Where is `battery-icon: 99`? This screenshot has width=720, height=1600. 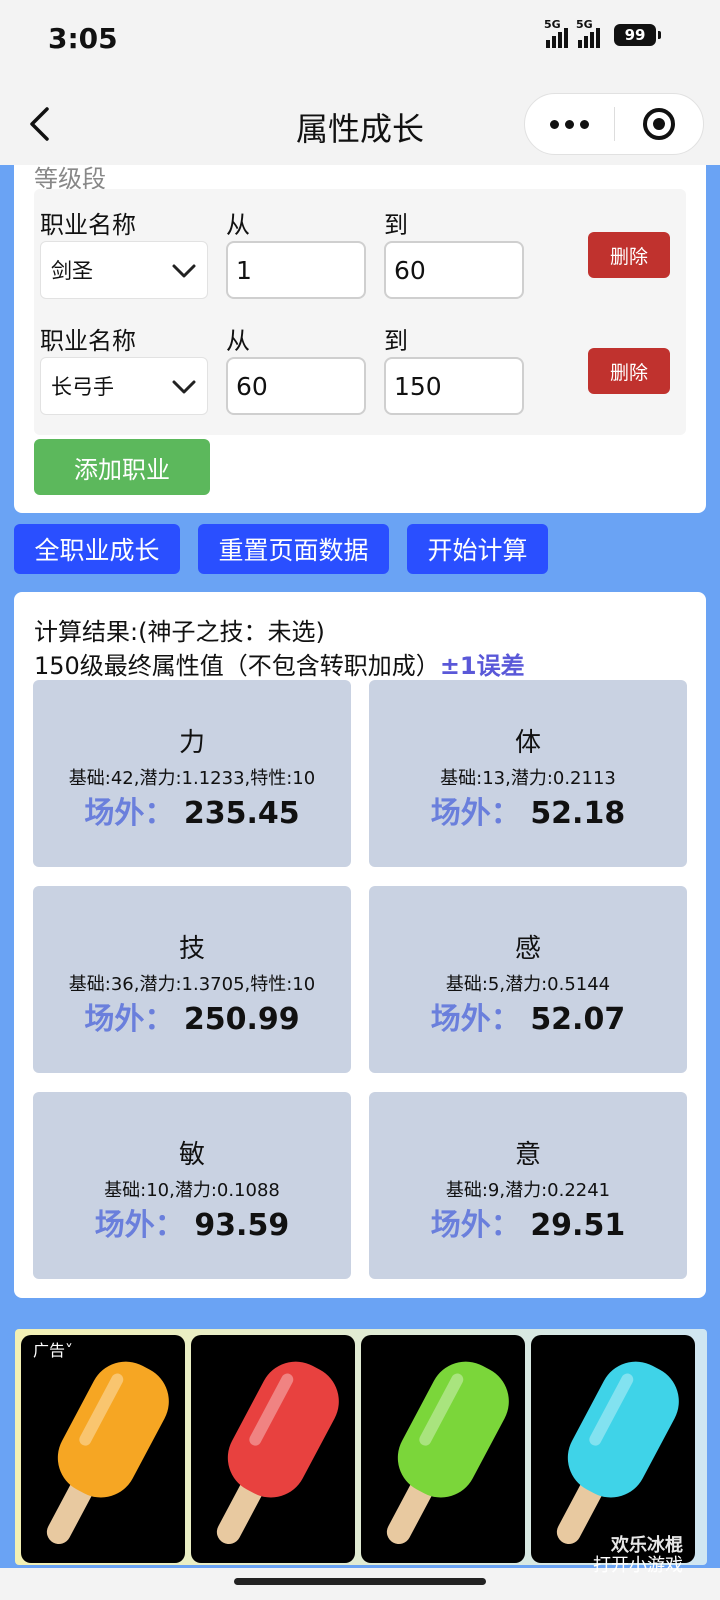
battery-icon: 99 is located at coordinates (637, 35).